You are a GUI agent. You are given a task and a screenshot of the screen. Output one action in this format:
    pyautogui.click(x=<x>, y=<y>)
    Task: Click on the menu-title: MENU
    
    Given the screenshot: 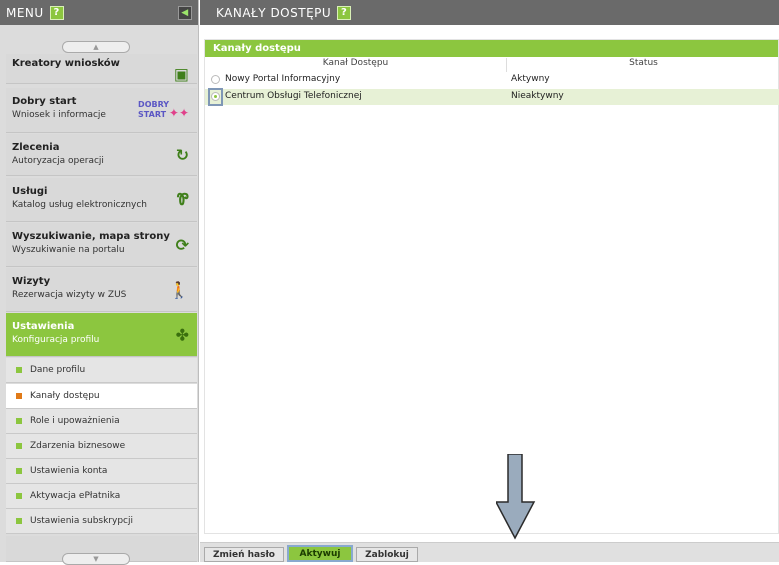 What is the action you would take?
    pyautogui.click(x=25, y=12)
    